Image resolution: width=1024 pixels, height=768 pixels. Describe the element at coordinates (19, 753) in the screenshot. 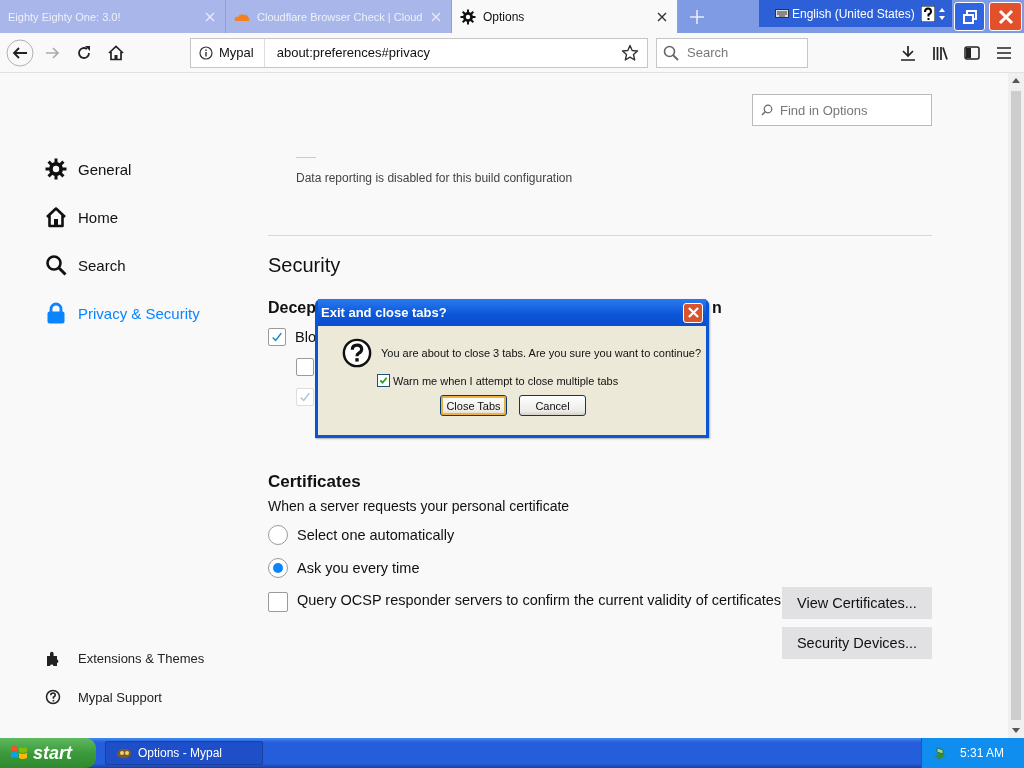

I see `windows-flag-icon` at that location.